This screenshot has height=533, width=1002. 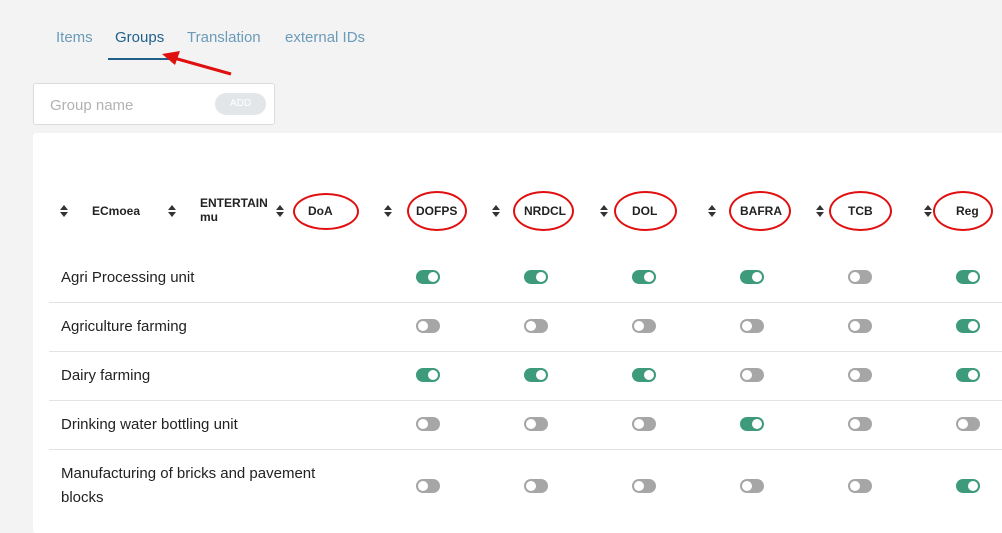 What do you see at coordinates (130, 105) in the screenshot?
I see `group-name-input` at bounding box center [130, 105].